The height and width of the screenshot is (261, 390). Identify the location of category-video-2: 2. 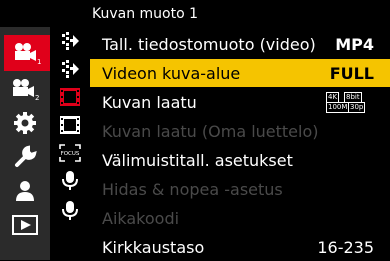
(25, 89).